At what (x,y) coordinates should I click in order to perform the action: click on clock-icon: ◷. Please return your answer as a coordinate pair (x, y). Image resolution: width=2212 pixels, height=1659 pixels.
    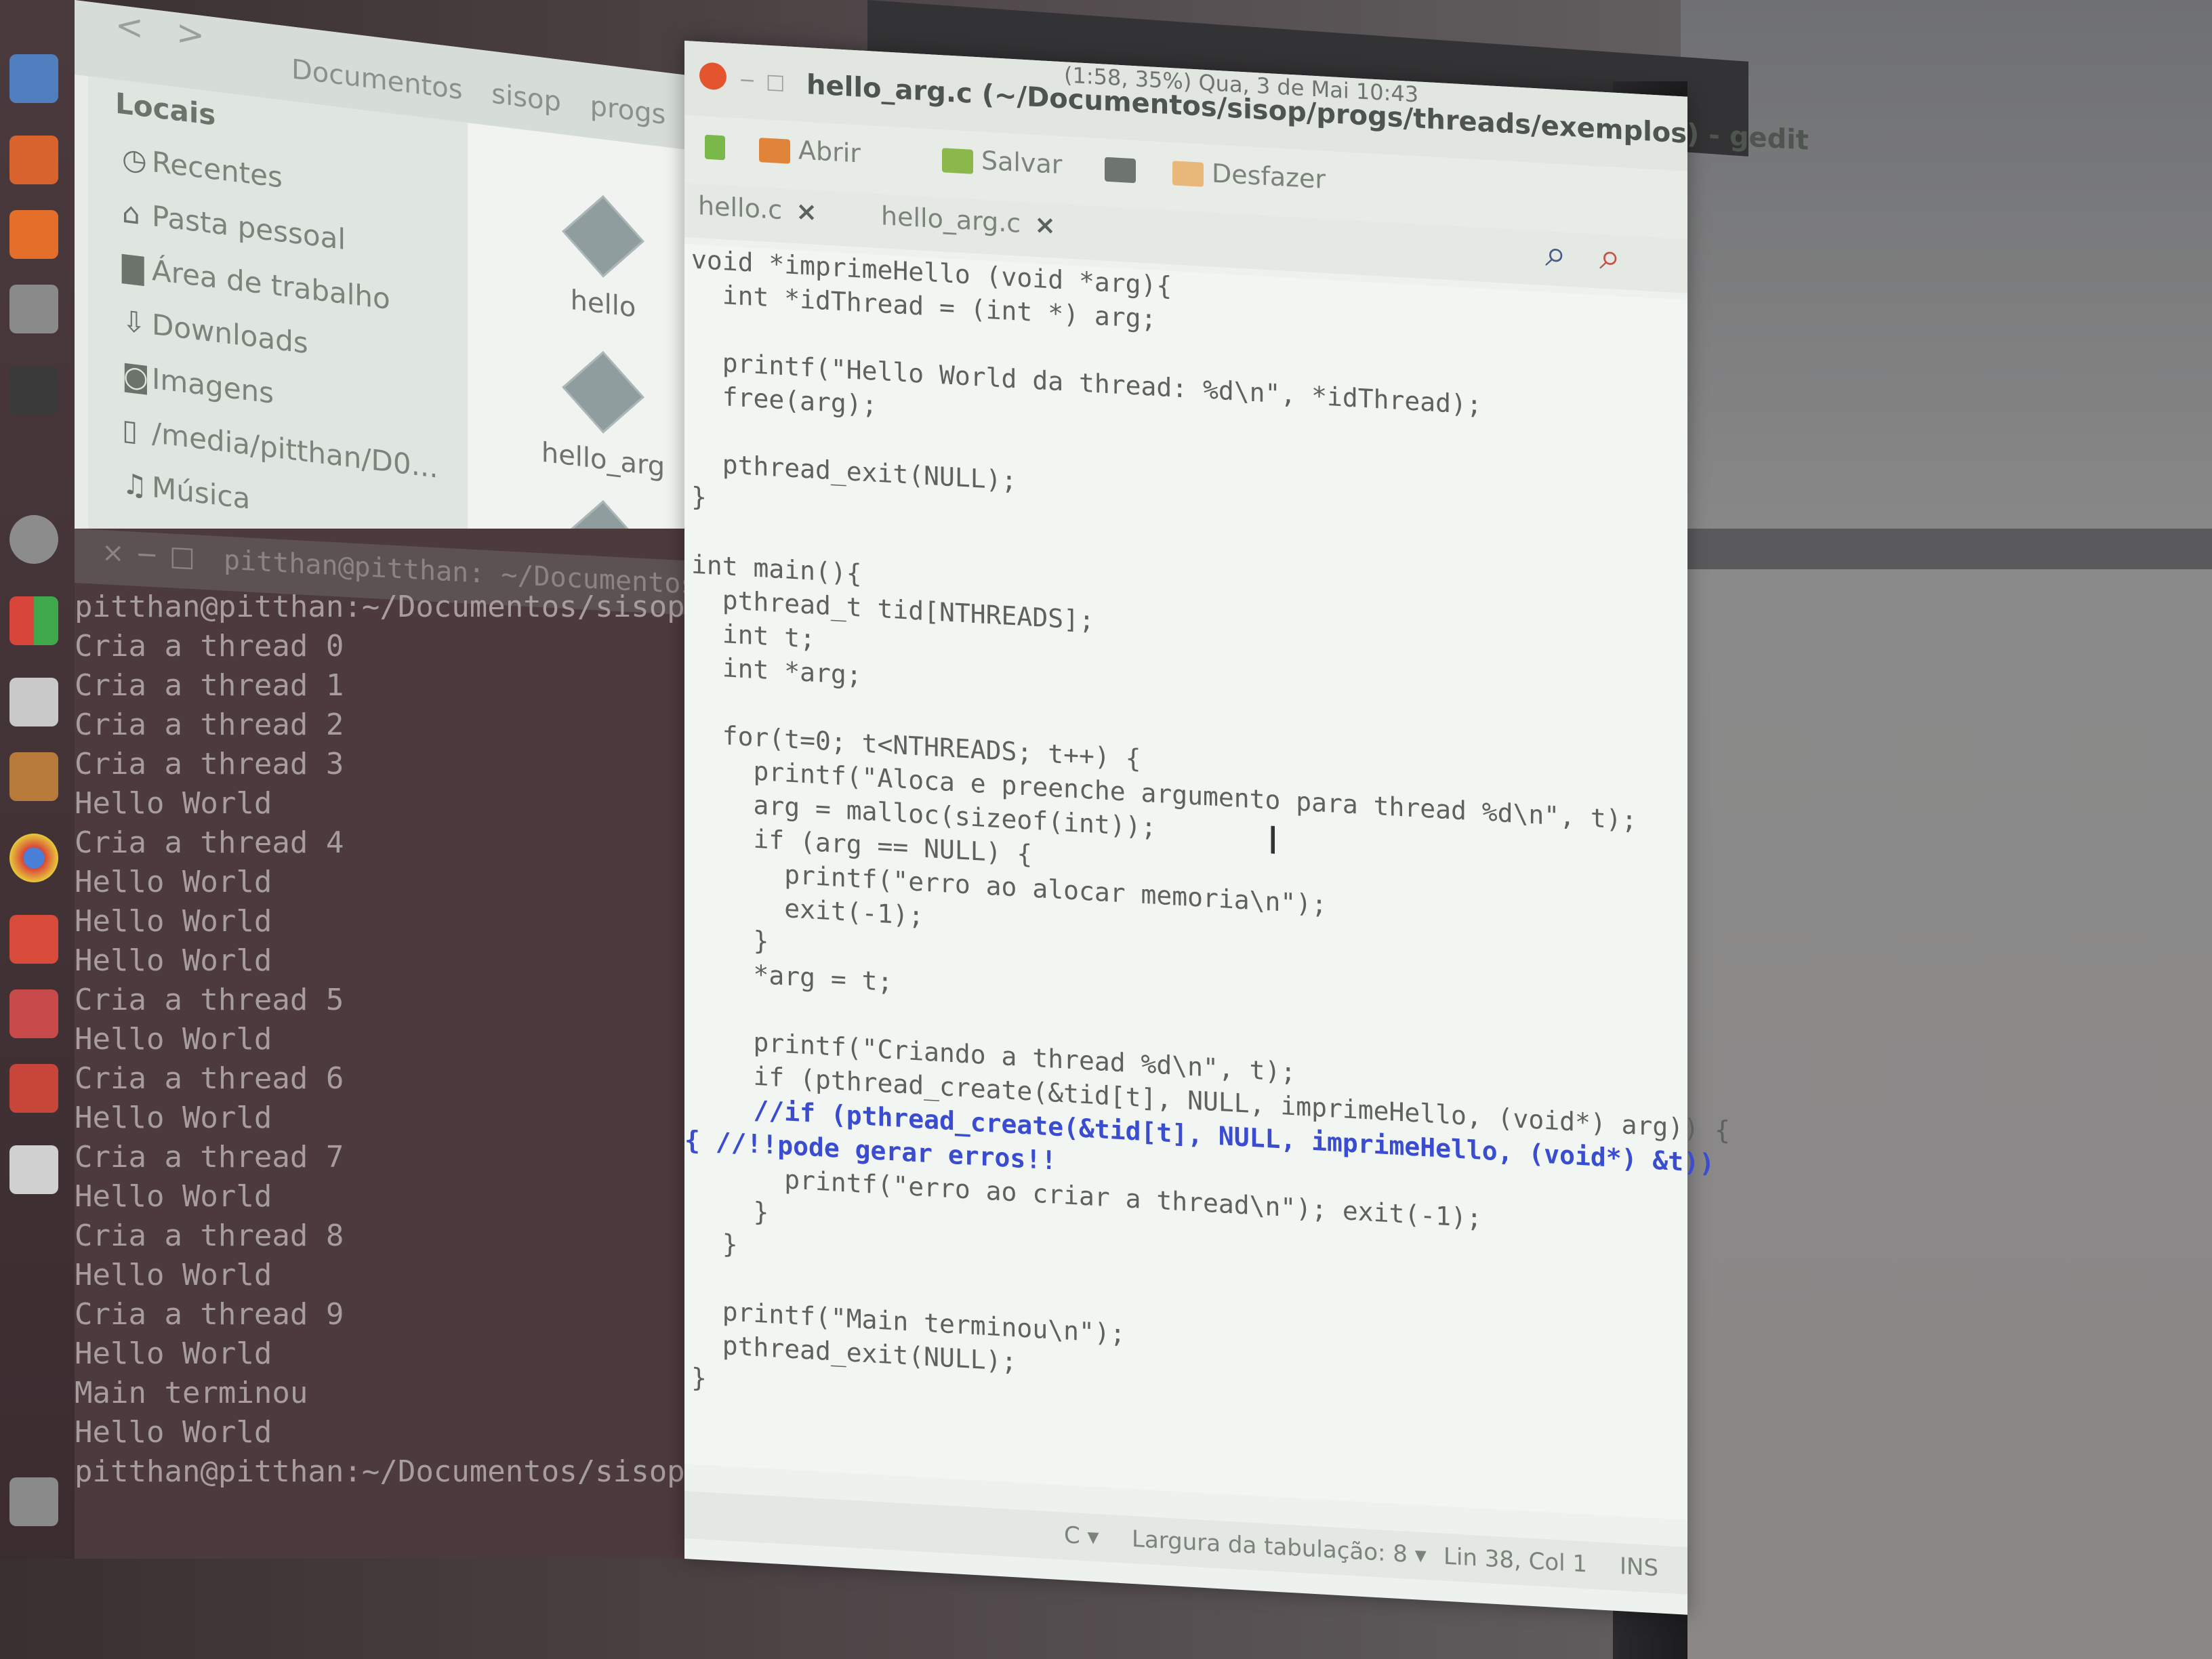
    Looking at the image, I should click on (134, 159).